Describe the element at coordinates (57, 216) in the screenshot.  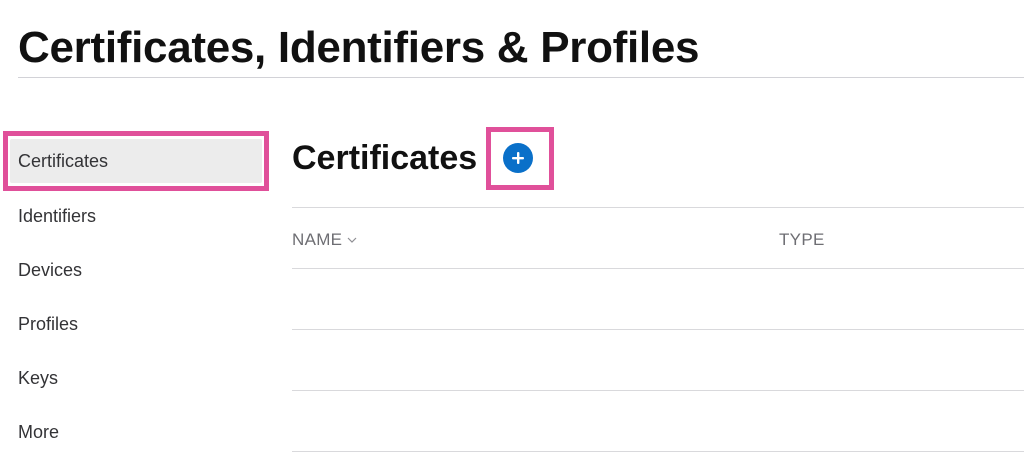
I see `sidebar-item-identifiers: Identifiers` at that location.